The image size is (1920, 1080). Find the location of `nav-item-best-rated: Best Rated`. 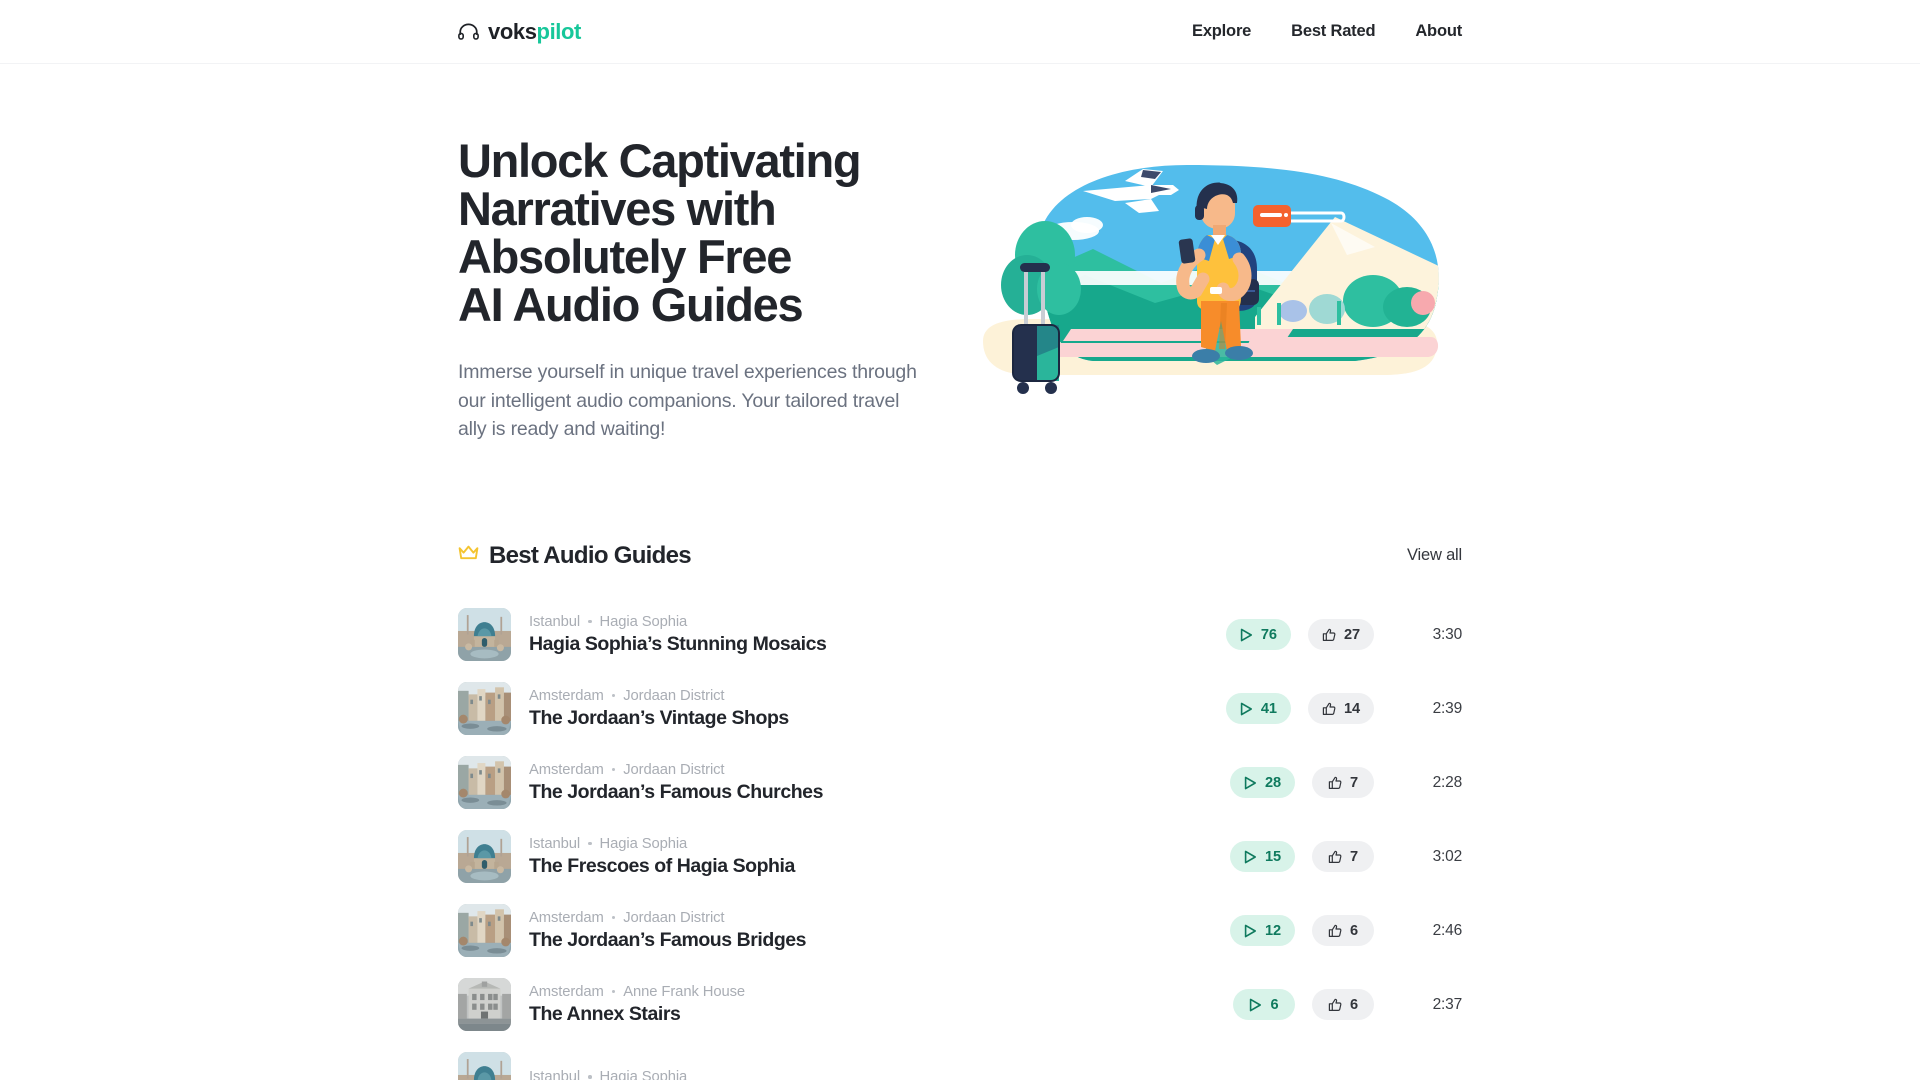

nav-item-best-rated: Best Rated is located at coordinates (1333, 31).